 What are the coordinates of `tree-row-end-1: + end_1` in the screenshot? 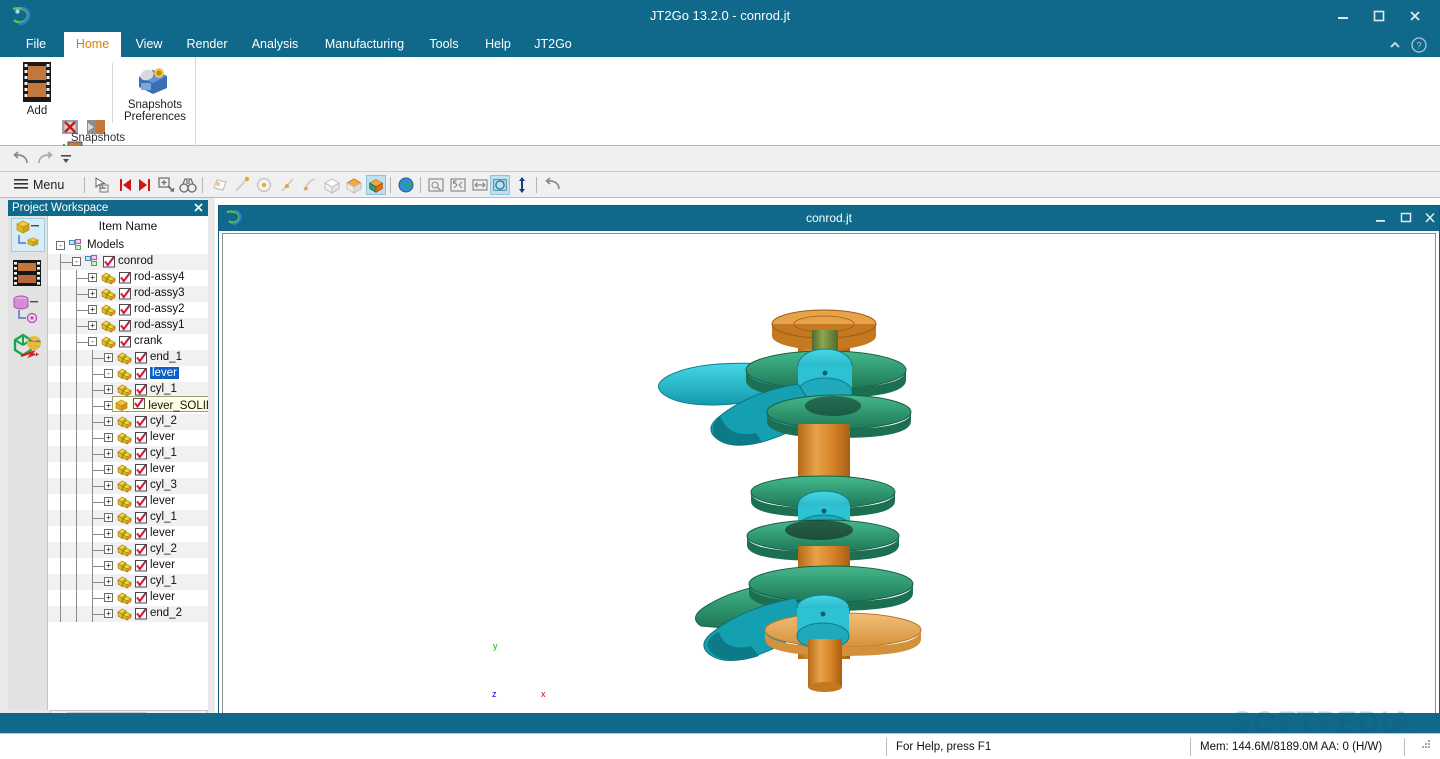 It's located at (128, 358).